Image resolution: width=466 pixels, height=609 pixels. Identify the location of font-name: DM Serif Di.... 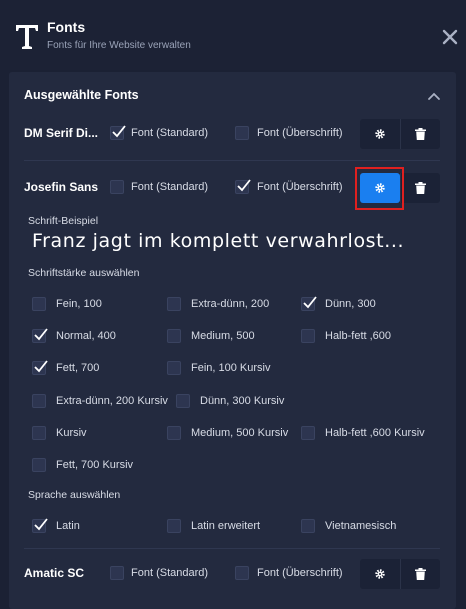
(61, 133).